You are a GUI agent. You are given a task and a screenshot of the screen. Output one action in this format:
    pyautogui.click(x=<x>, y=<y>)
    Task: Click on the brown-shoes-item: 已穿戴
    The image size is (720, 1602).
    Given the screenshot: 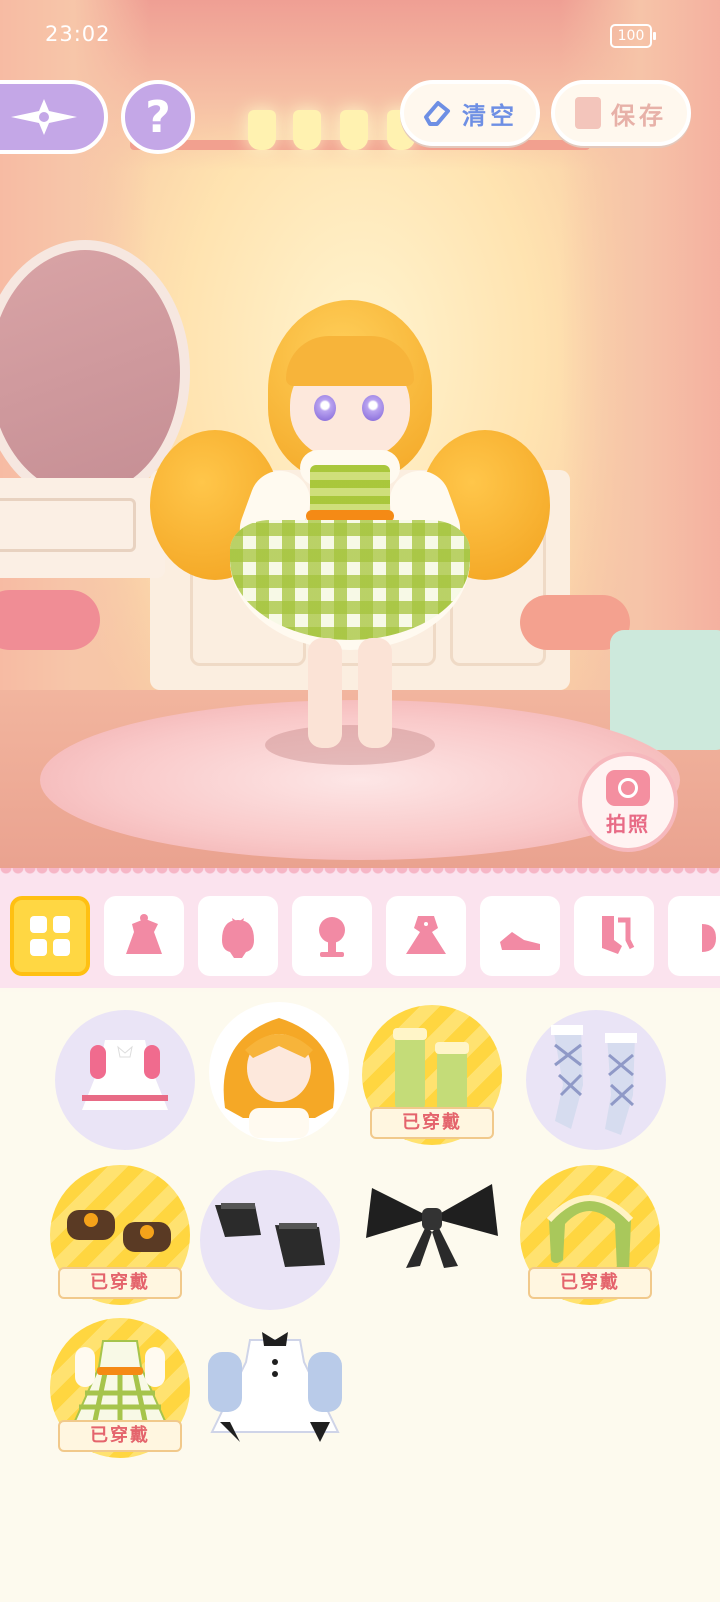 What is the action you would take?
    pyautogui.click(x=120, y=1235)
    